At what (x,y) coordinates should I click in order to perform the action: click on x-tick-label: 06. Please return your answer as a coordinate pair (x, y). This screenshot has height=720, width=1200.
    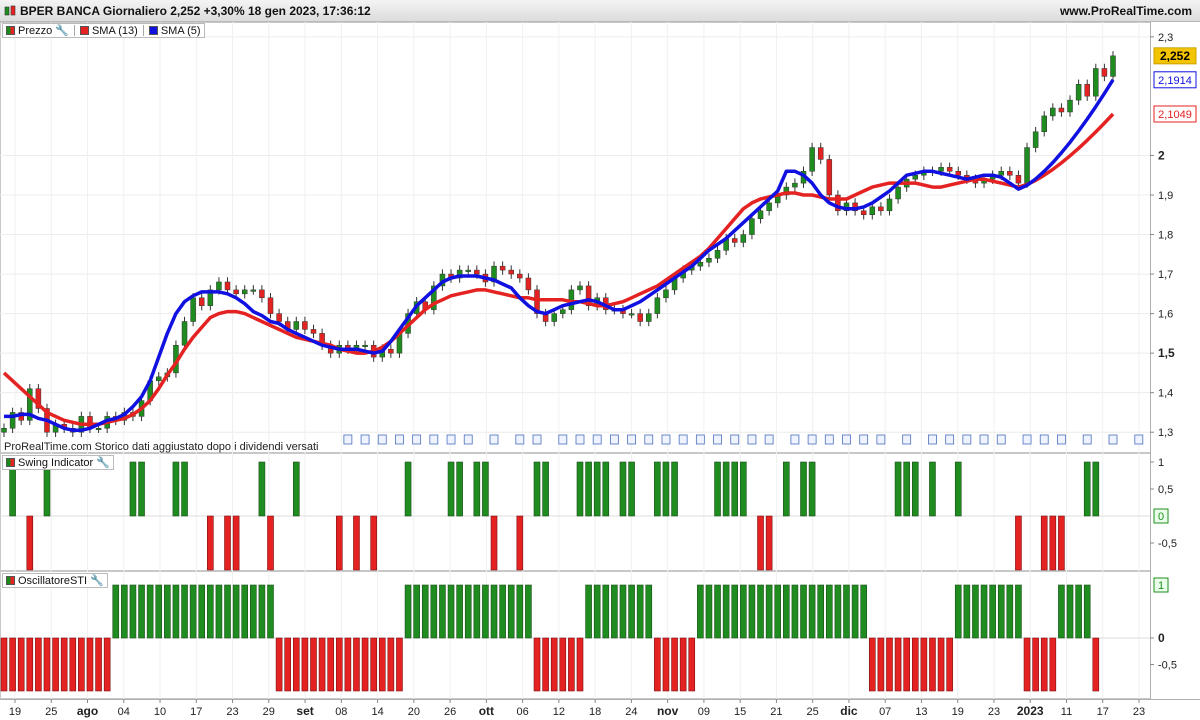
    Looking at the image, I should click on (522, 712).